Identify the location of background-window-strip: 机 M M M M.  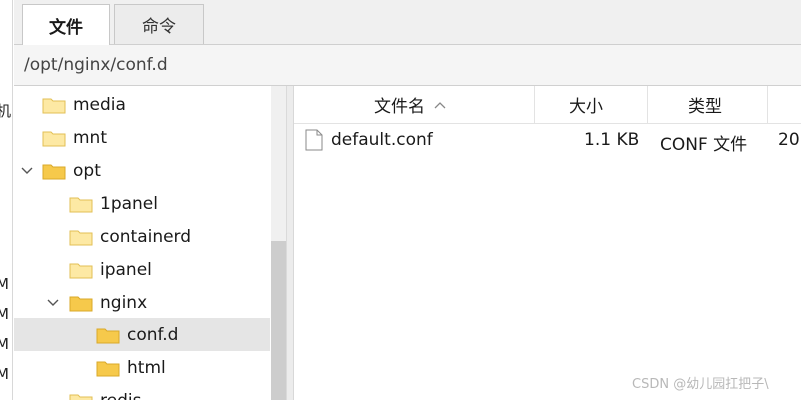
(6, 200).